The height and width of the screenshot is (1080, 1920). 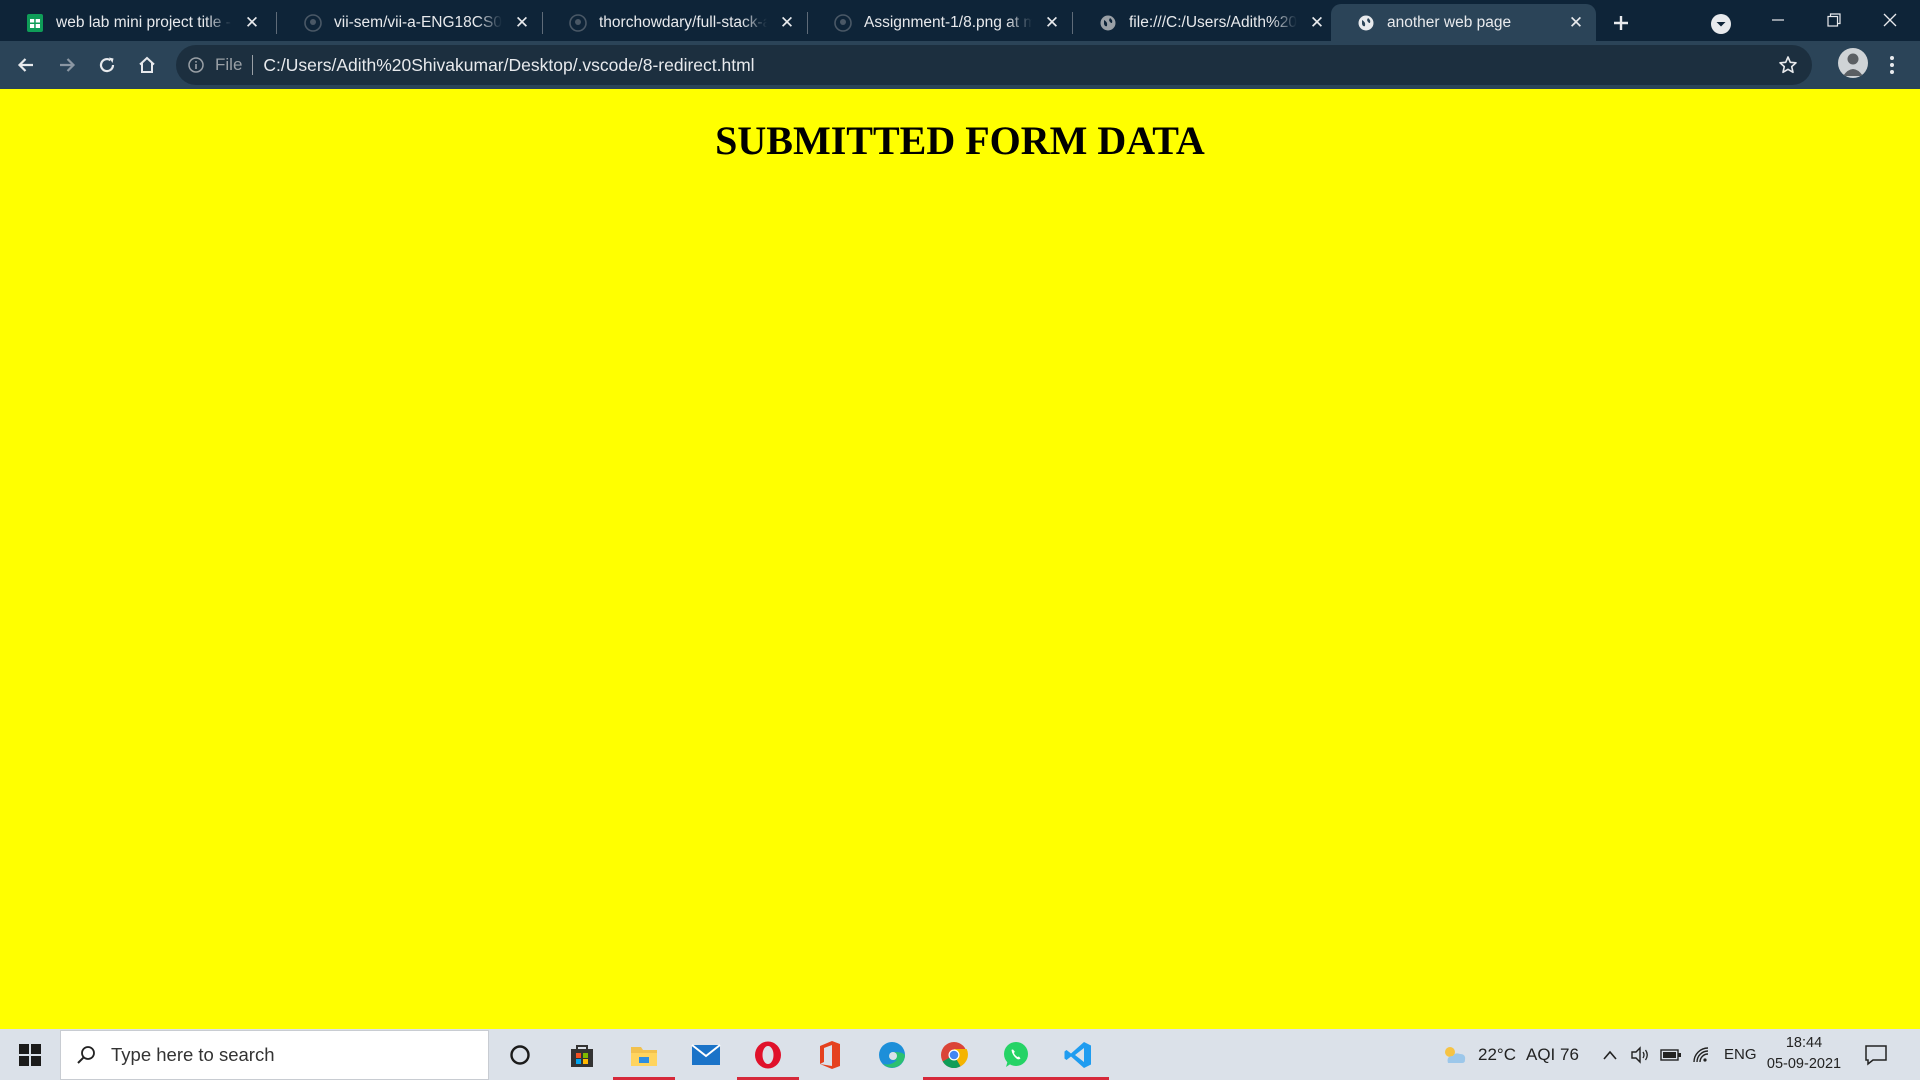 I want to click on taskbar-app-file-explorer, so click(x=644, y=1054).